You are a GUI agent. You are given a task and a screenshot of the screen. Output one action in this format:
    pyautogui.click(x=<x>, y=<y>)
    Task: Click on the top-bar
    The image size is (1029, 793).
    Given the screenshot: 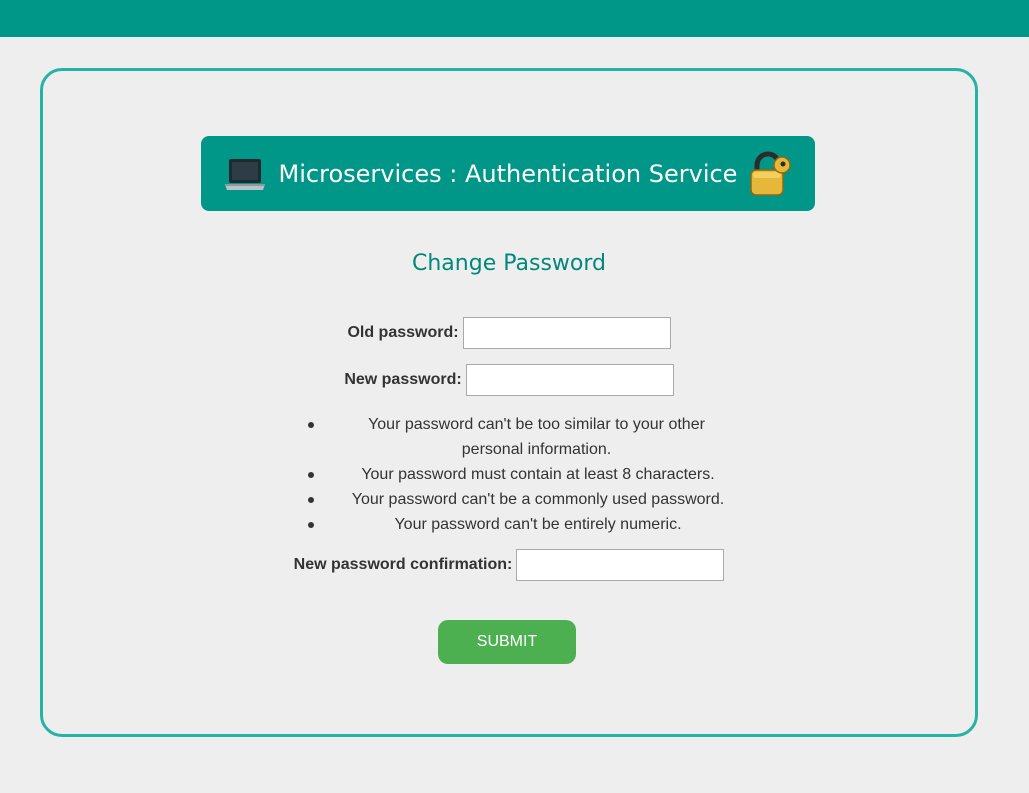 What is the action you would take?
    pyautogui.click(x=514, y=18)
    